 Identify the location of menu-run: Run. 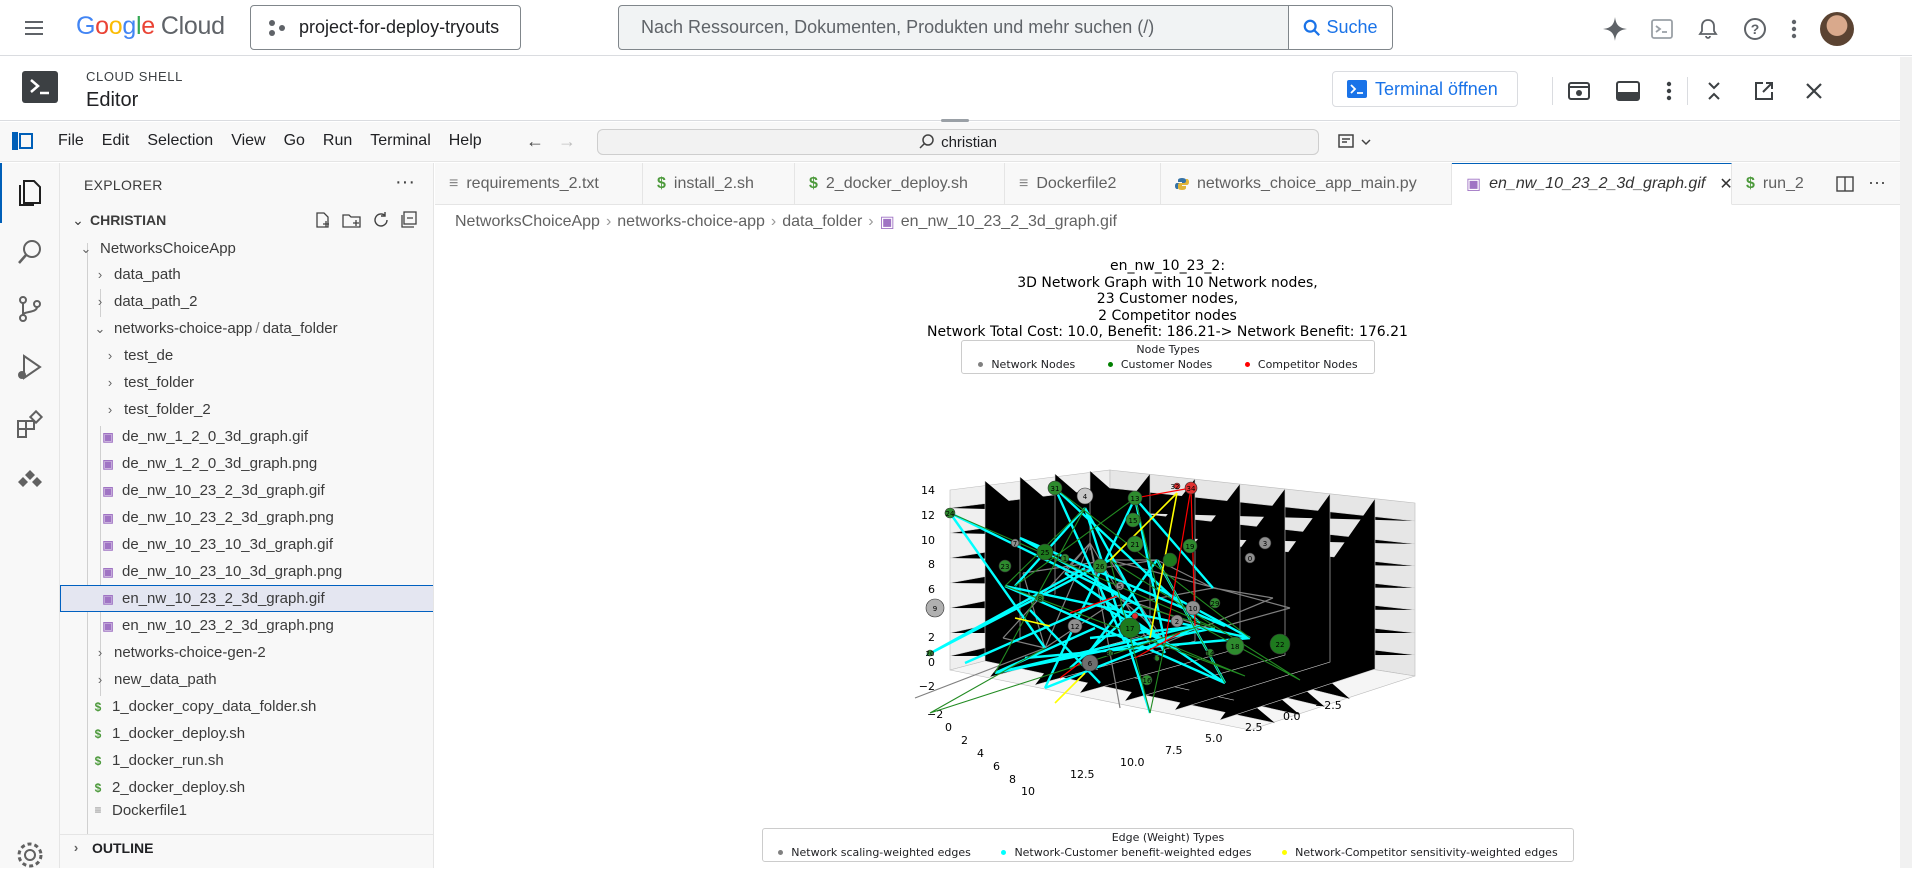
(337, 141).